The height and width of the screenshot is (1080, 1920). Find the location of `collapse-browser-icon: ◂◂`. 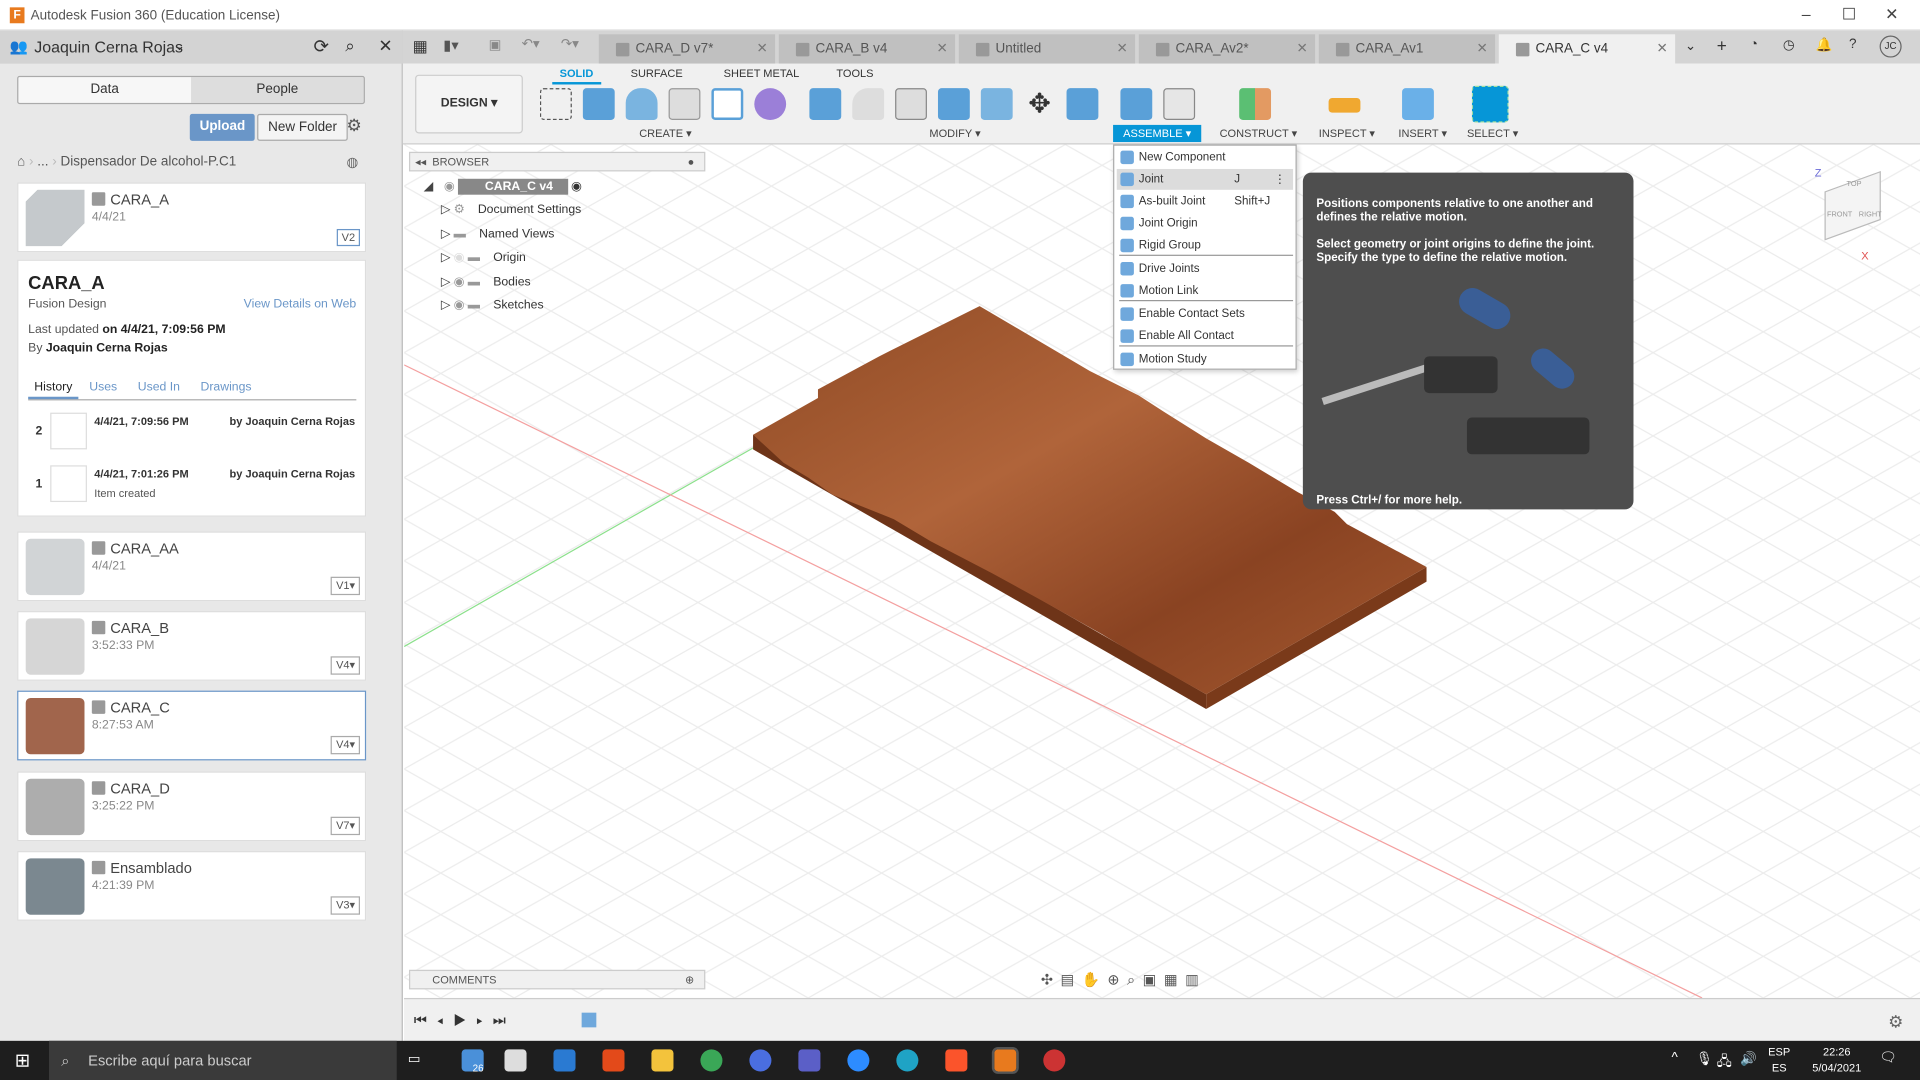

collapse-browser-icon: ◂◂ is located at coordinates (420, 161).